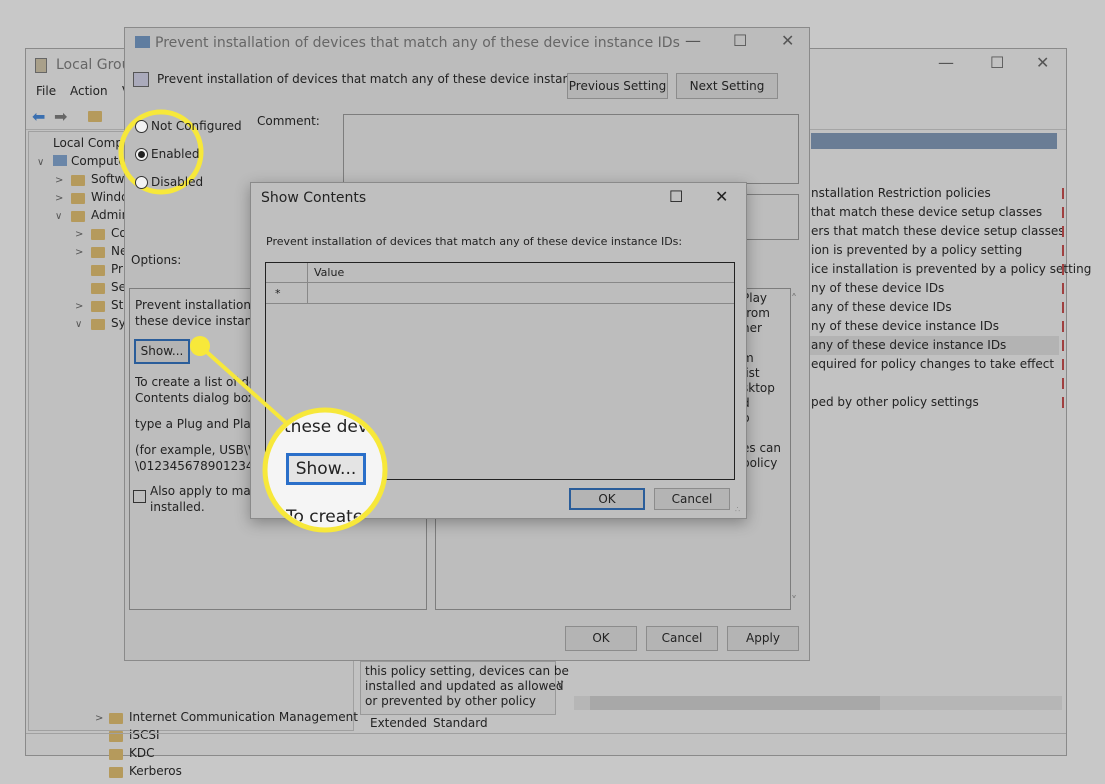 The image size is (1105, 784). Describe the element at coordinates (243, 717) in the screenshot. I see `tree-item: Internet Communication Management` at that location.